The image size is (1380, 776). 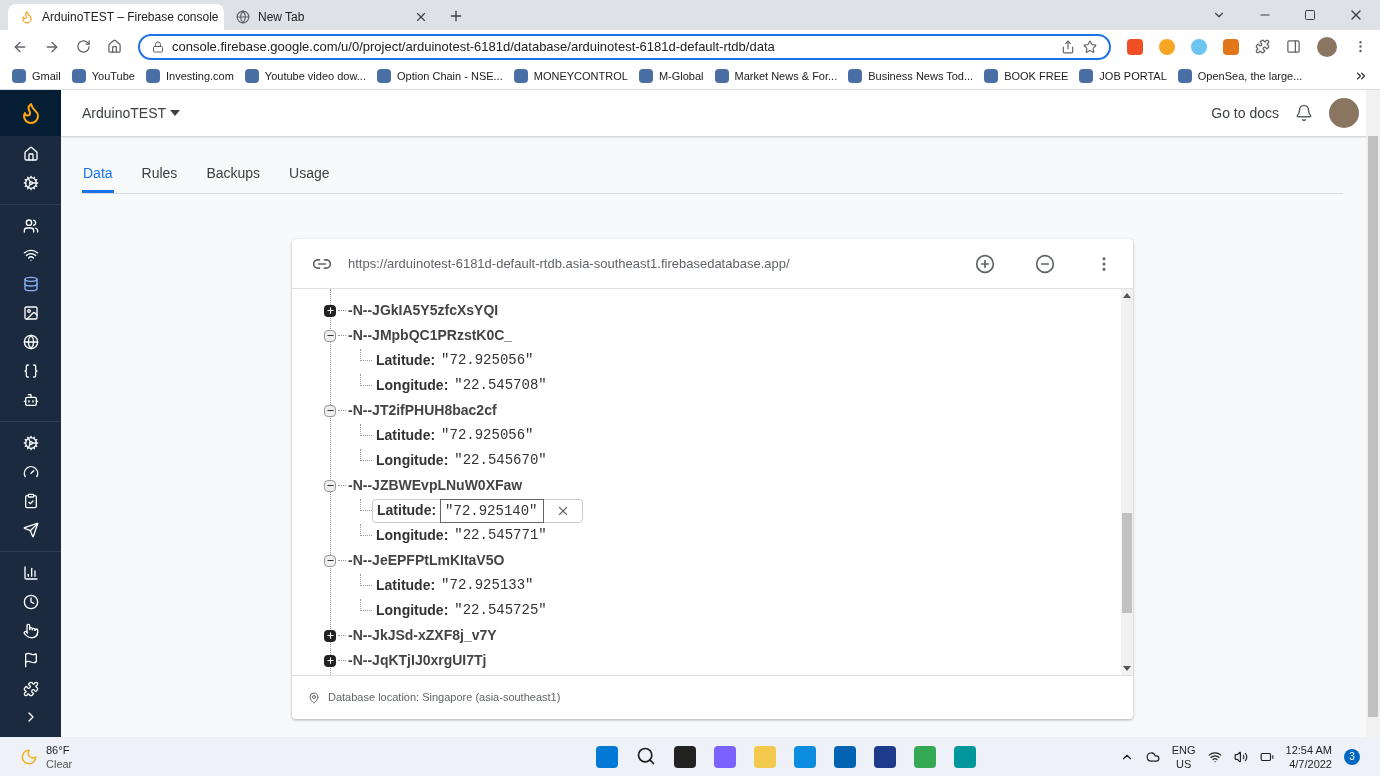 What do you see at coordinates (1352, 756) in the screenshot?
I see `notification-count: 3` at bounding box center [1352, 756].